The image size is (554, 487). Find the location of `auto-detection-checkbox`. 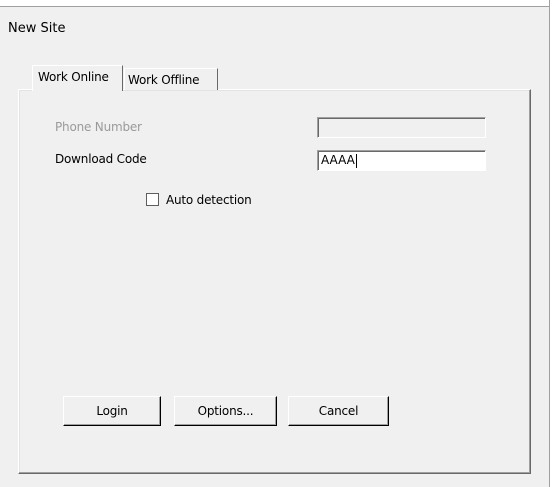

auto-detection-checkbox is located at coordinates (152, 199).